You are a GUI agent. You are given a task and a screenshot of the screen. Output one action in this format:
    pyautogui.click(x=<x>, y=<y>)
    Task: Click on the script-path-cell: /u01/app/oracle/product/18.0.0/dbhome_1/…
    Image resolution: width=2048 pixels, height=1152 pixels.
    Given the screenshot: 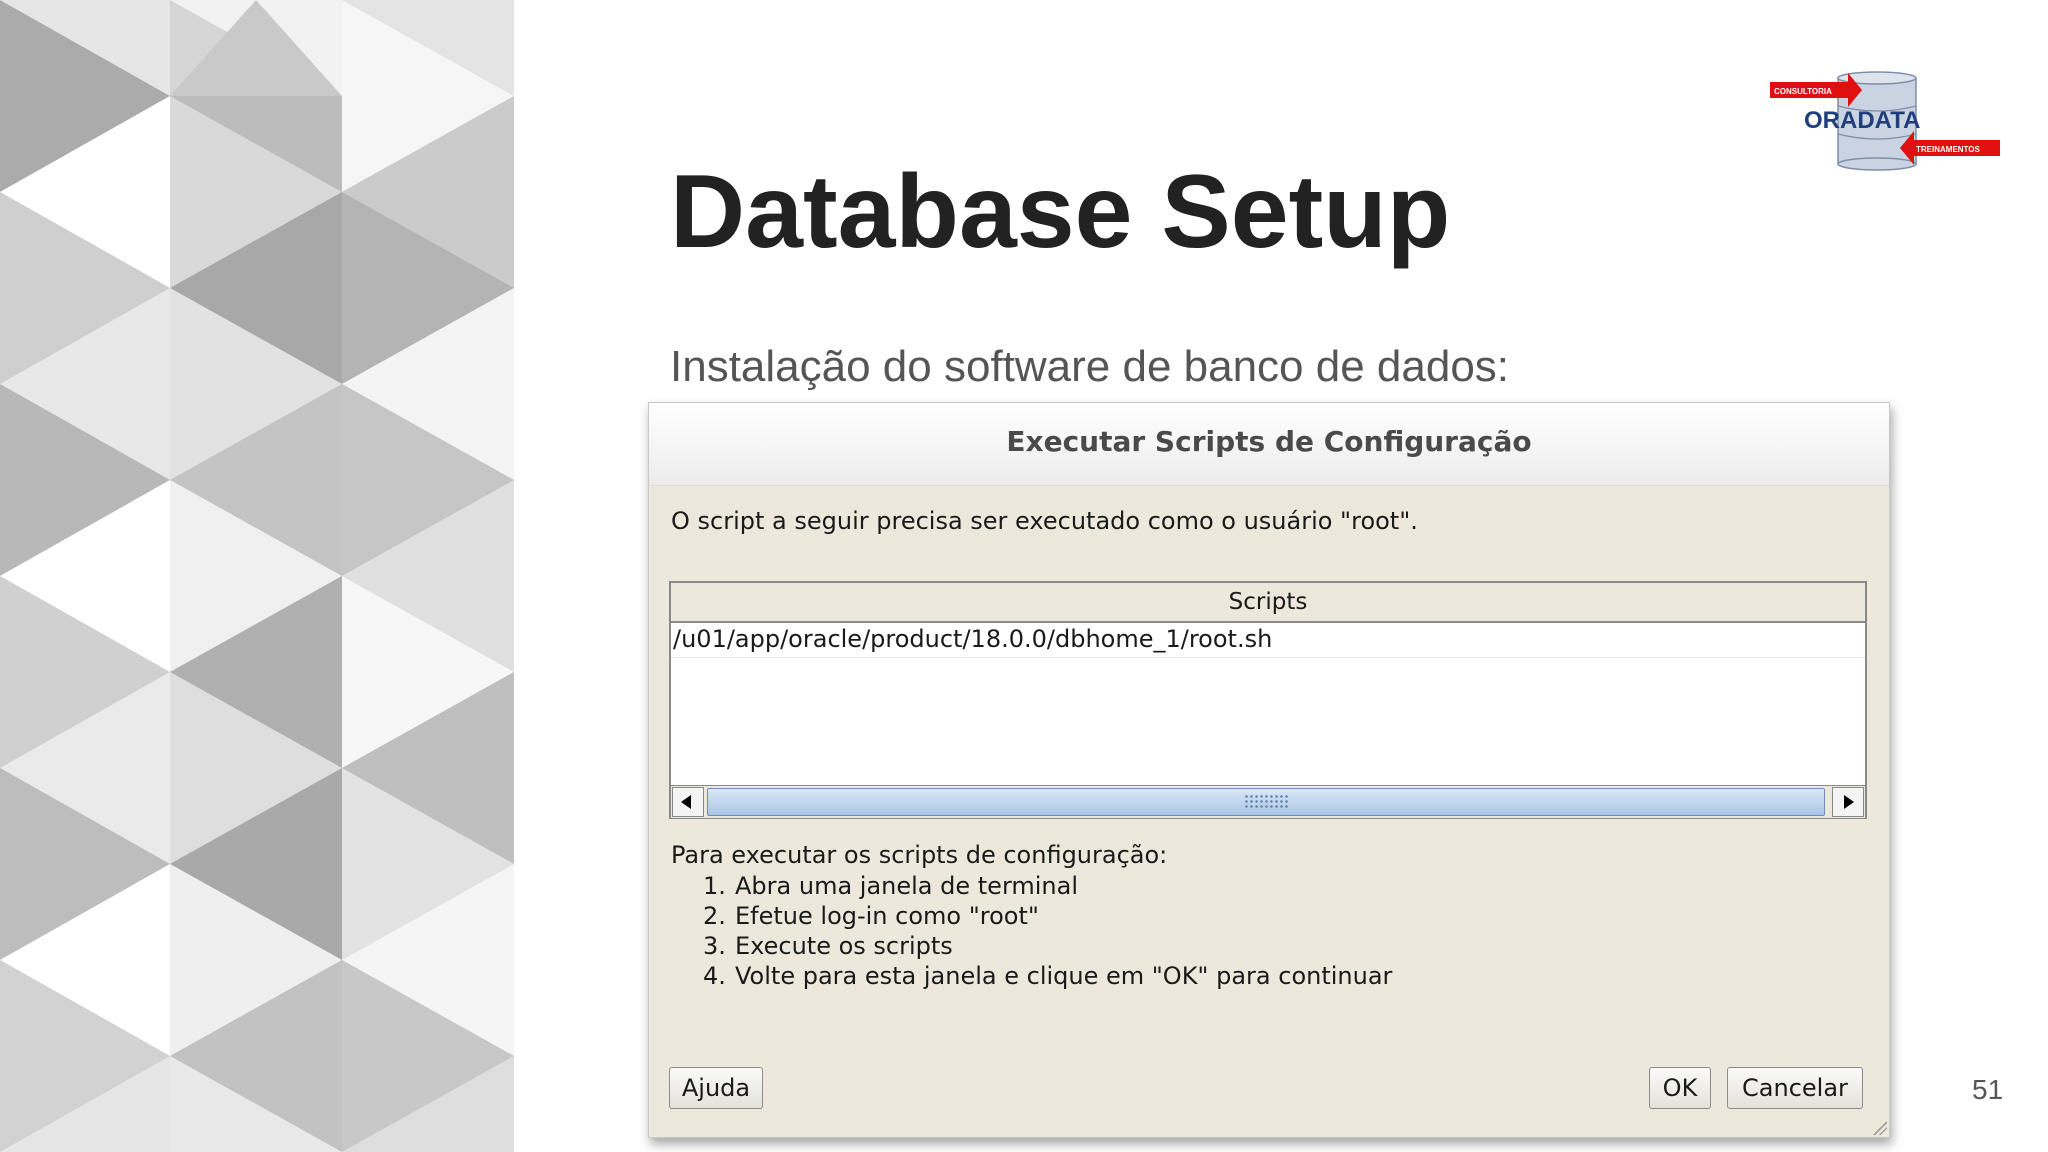 What is the action you would take?
    pyautogui.click(x=973, y=639)
    